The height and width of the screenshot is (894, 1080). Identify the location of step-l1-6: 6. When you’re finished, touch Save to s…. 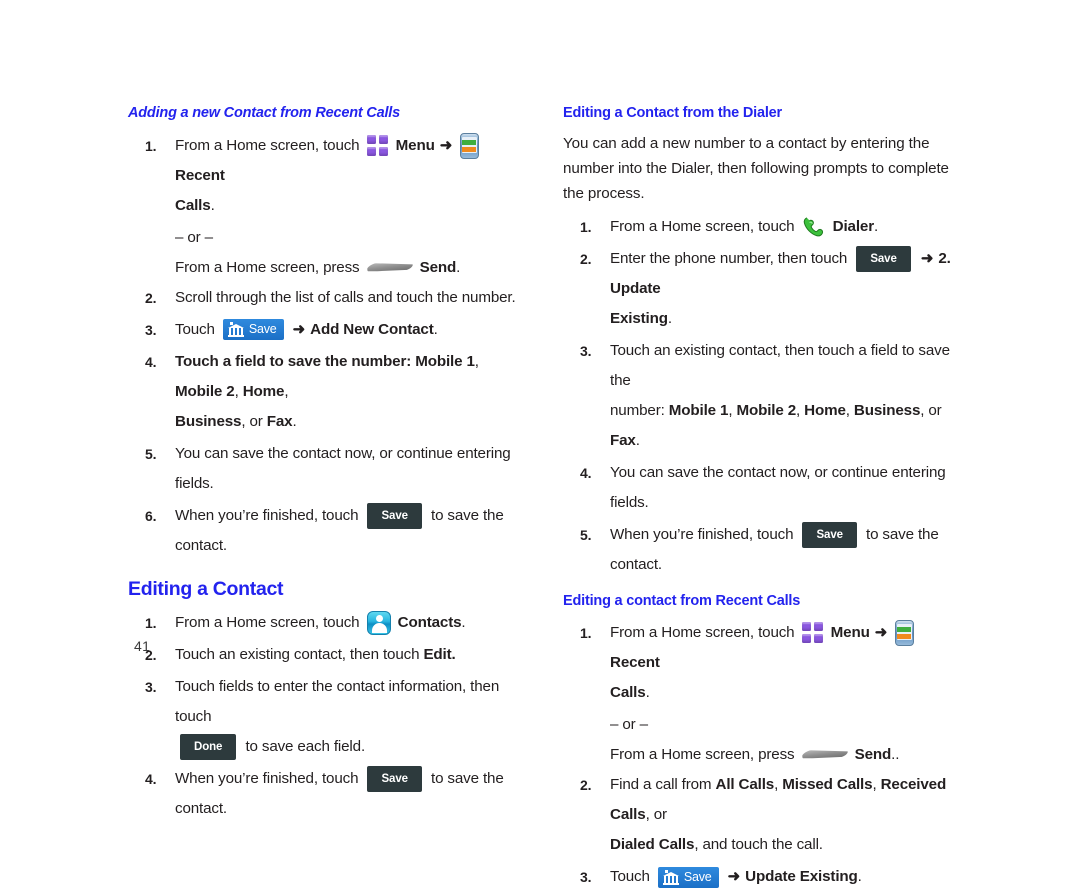
(328, 531).